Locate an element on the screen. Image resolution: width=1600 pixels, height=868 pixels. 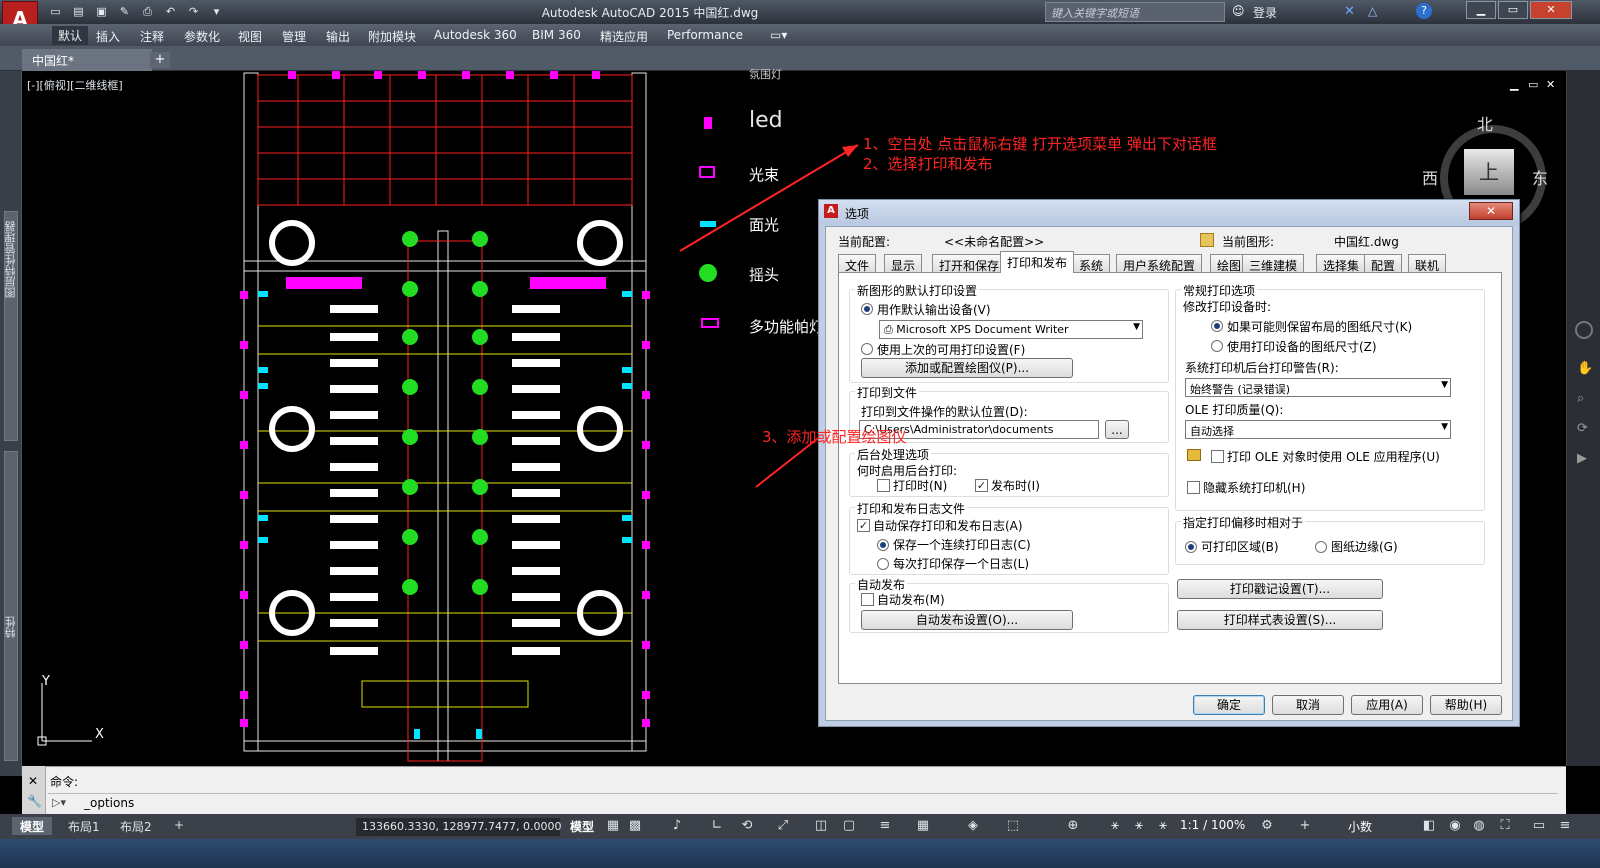
printable-area-radio is located at coordinates (1191, 547).